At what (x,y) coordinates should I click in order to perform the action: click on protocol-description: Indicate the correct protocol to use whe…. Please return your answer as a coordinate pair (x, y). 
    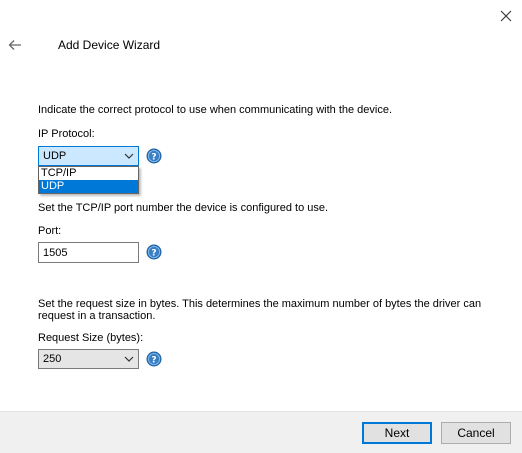
    Looking at the image, I should click on (215, 110).